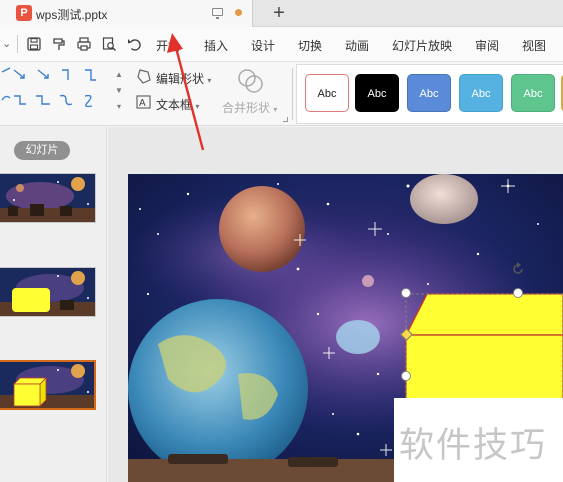 This screenshot has height=482, width=563. I want to click on document-tab: P wps测试.pptx, so click(126, 13).